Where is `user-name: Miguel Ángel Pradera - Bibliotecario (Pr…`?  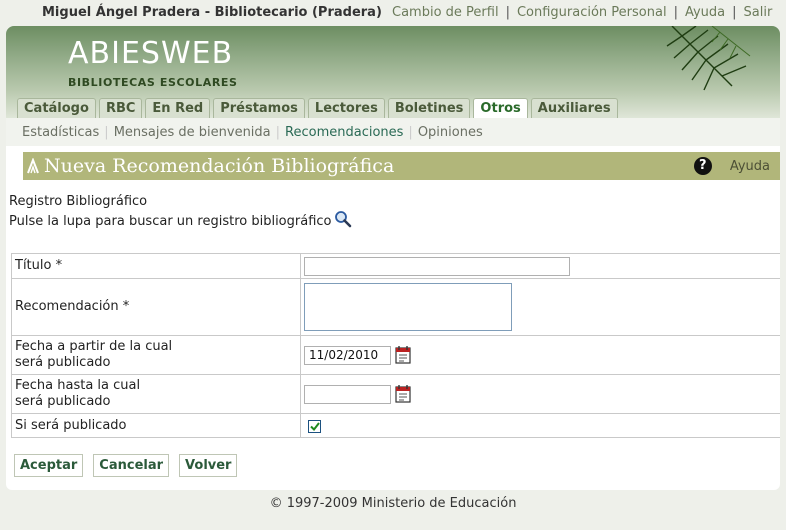 user-name: Miguel Ángel Pradera - Bibliotecario (Pr… is located at coordinates (212, 12).